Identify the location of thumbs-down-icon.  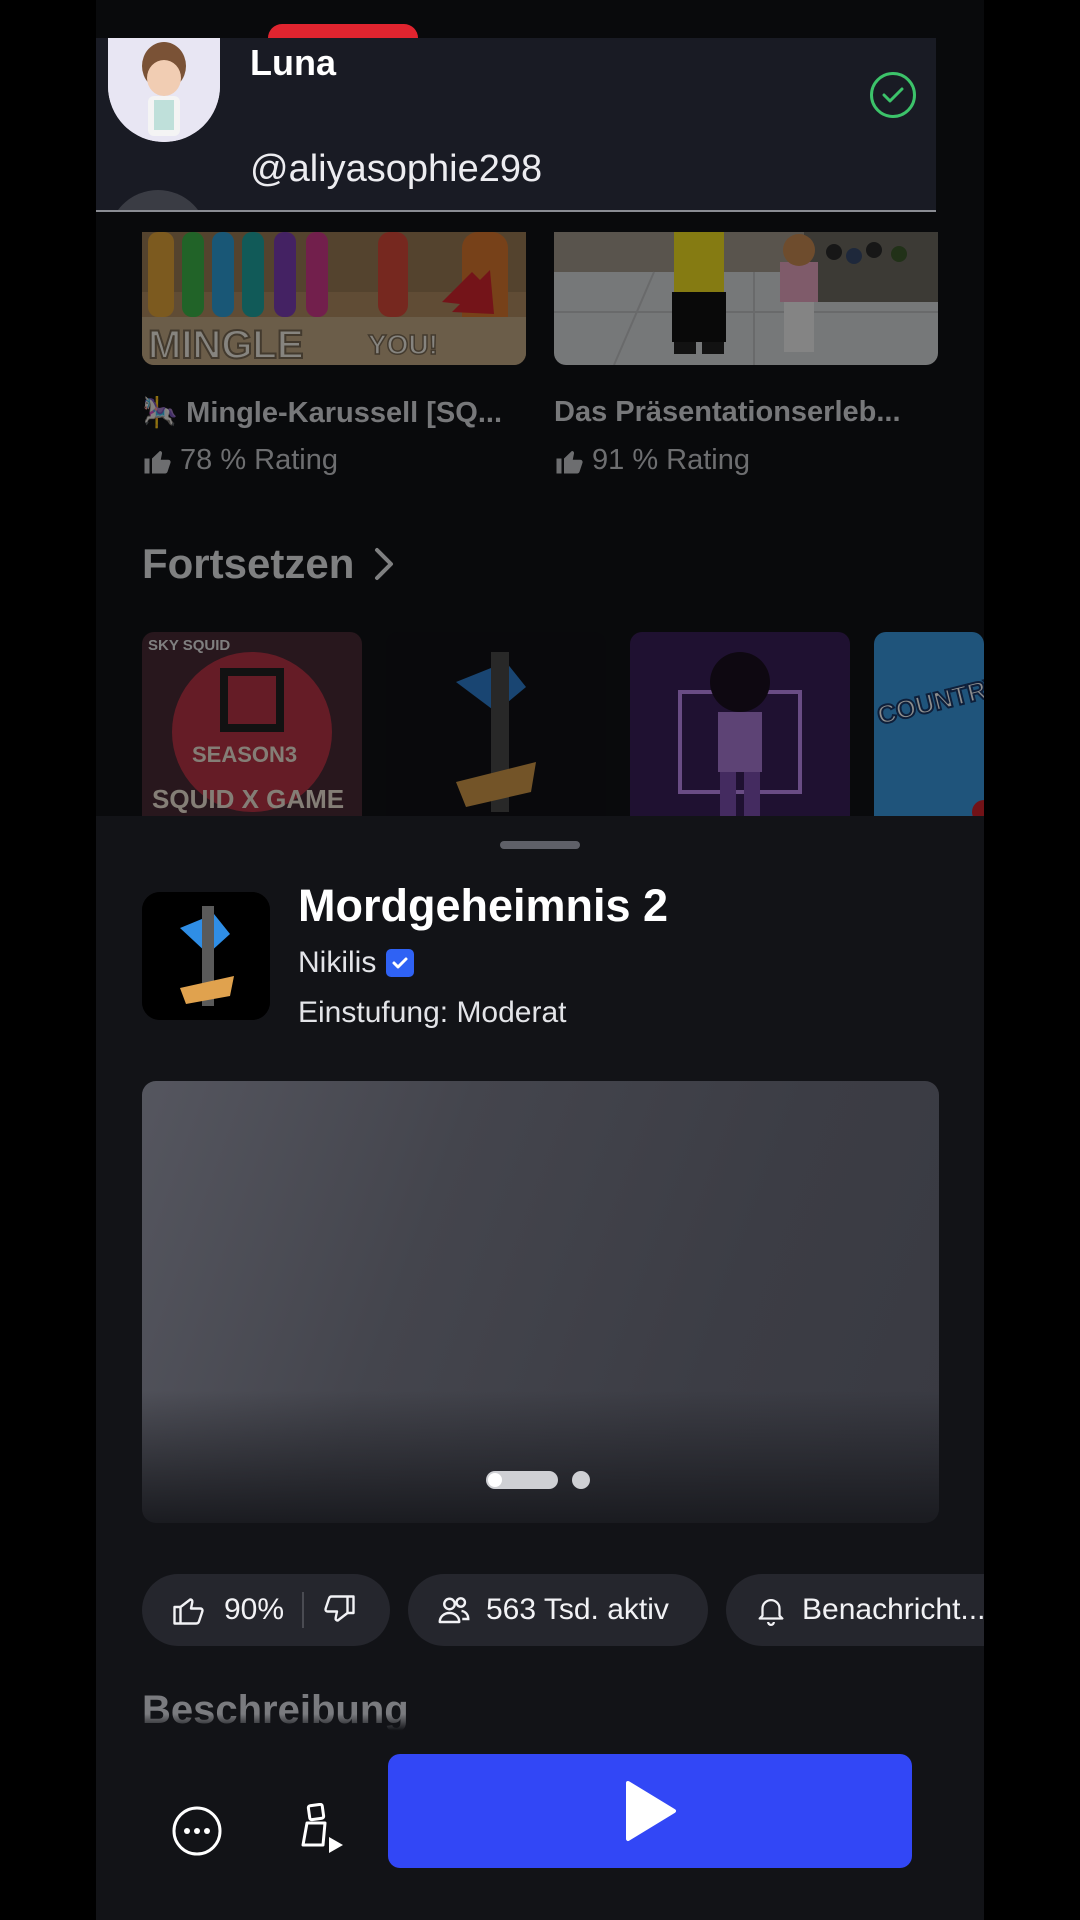
(340, 1610).